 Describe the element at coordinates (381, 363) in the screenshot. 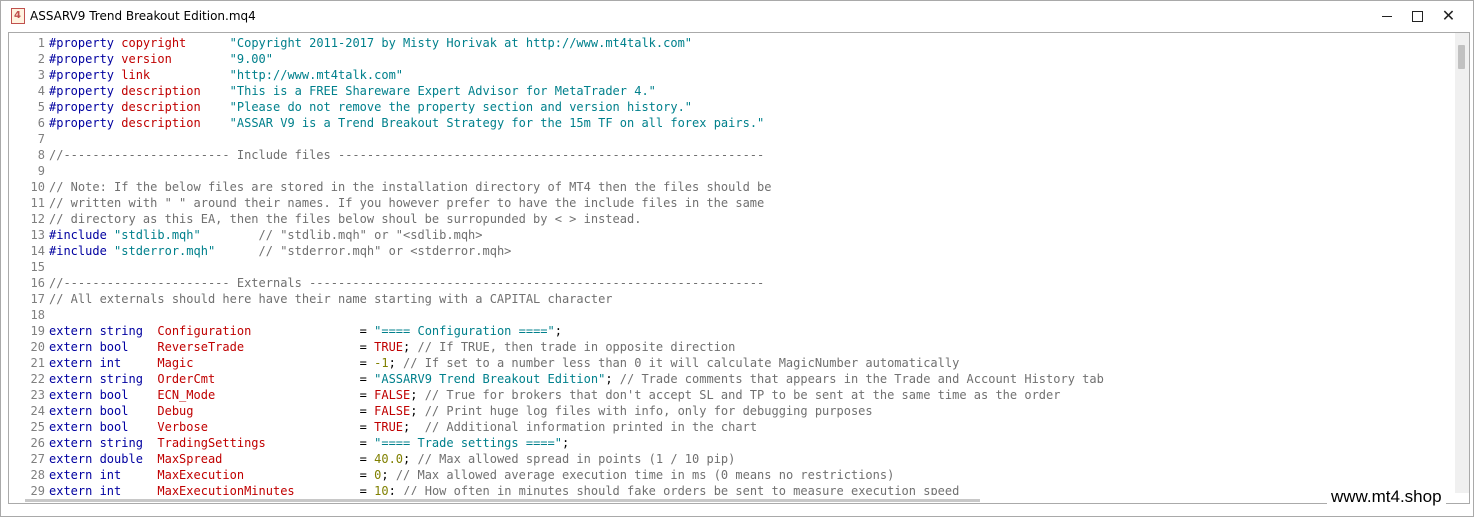

I see `code-token: -1` at that location.